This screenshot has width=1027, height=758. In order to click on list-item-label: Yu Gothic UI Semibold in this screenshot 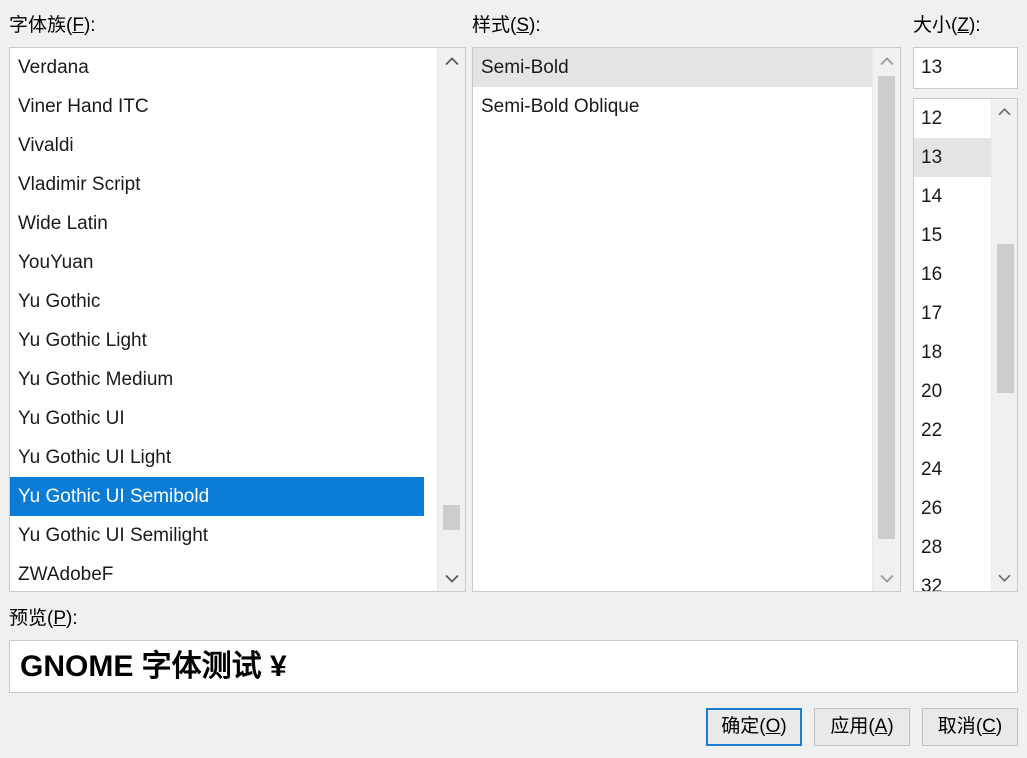, I will do `click(114, 496)`.